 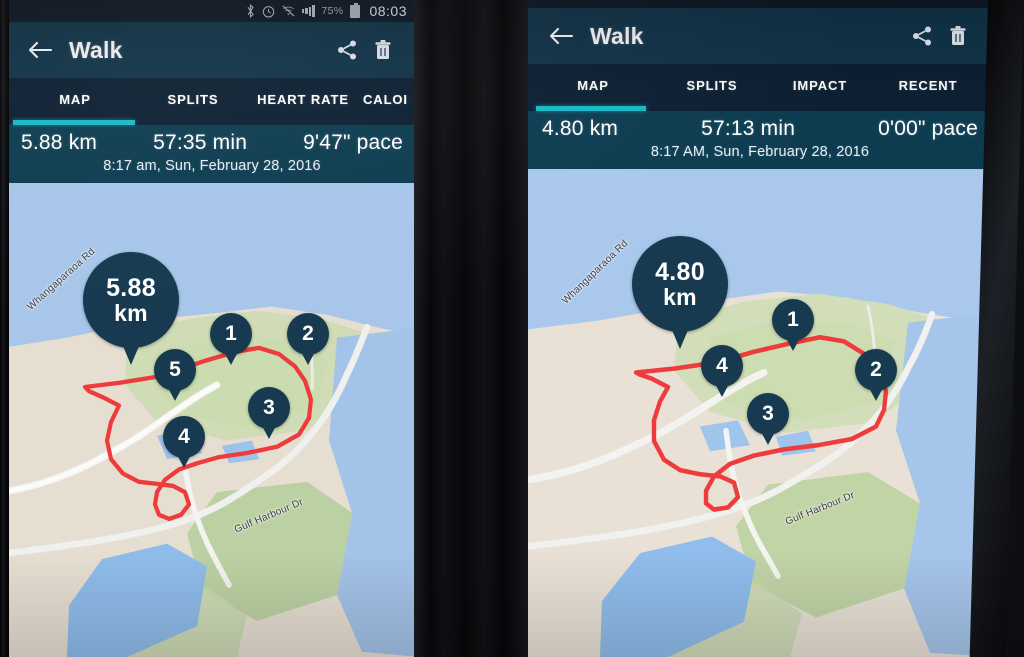 I want to click on app-bar-right: Walk, so click(x=760, y=36).